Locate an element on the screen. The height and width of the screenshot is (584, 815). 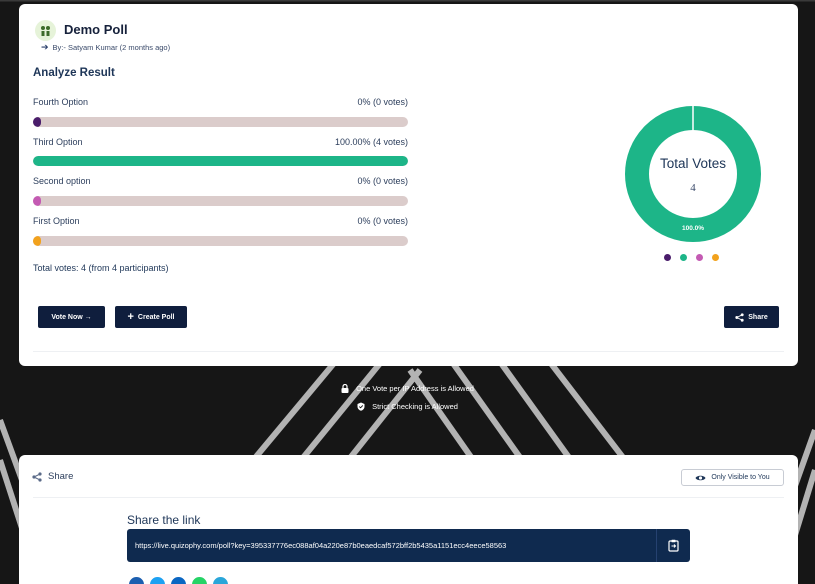
ip-rule-info: One Vote per IP Address is Allowed is located at coordinates (407, 388).